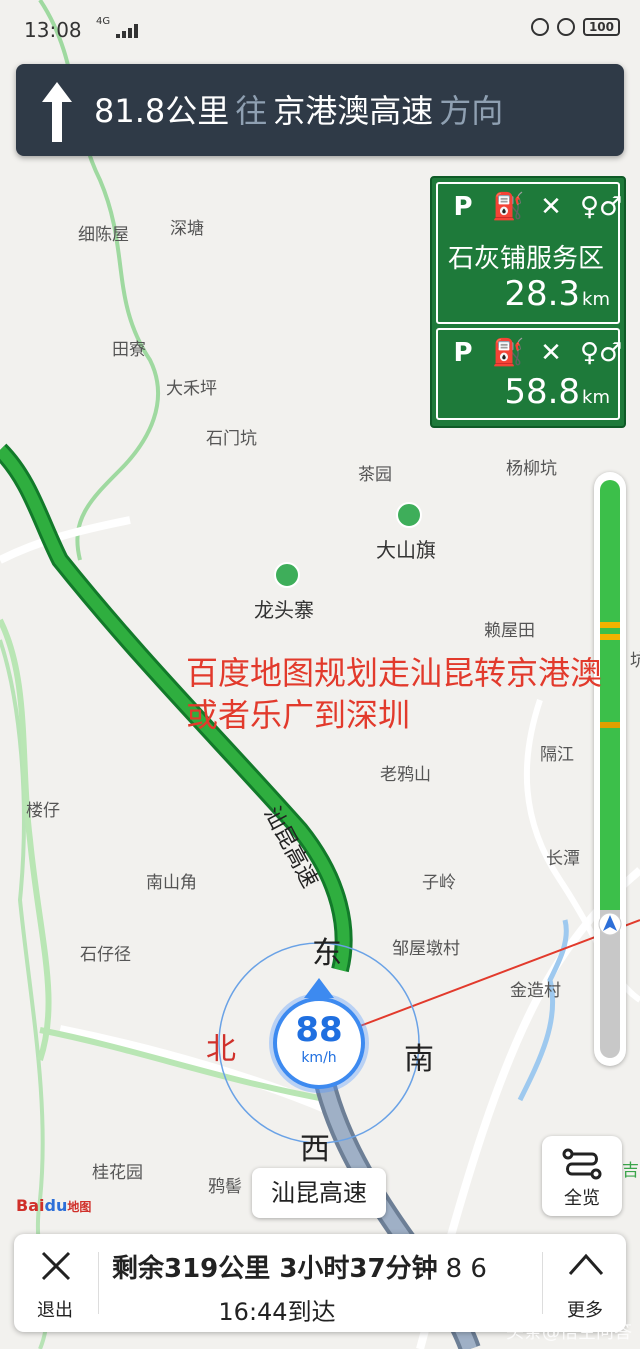 The height and width of the screenshot is (1349, 640). I want to click on map-label: 杨柳坑, so click(531, 469).